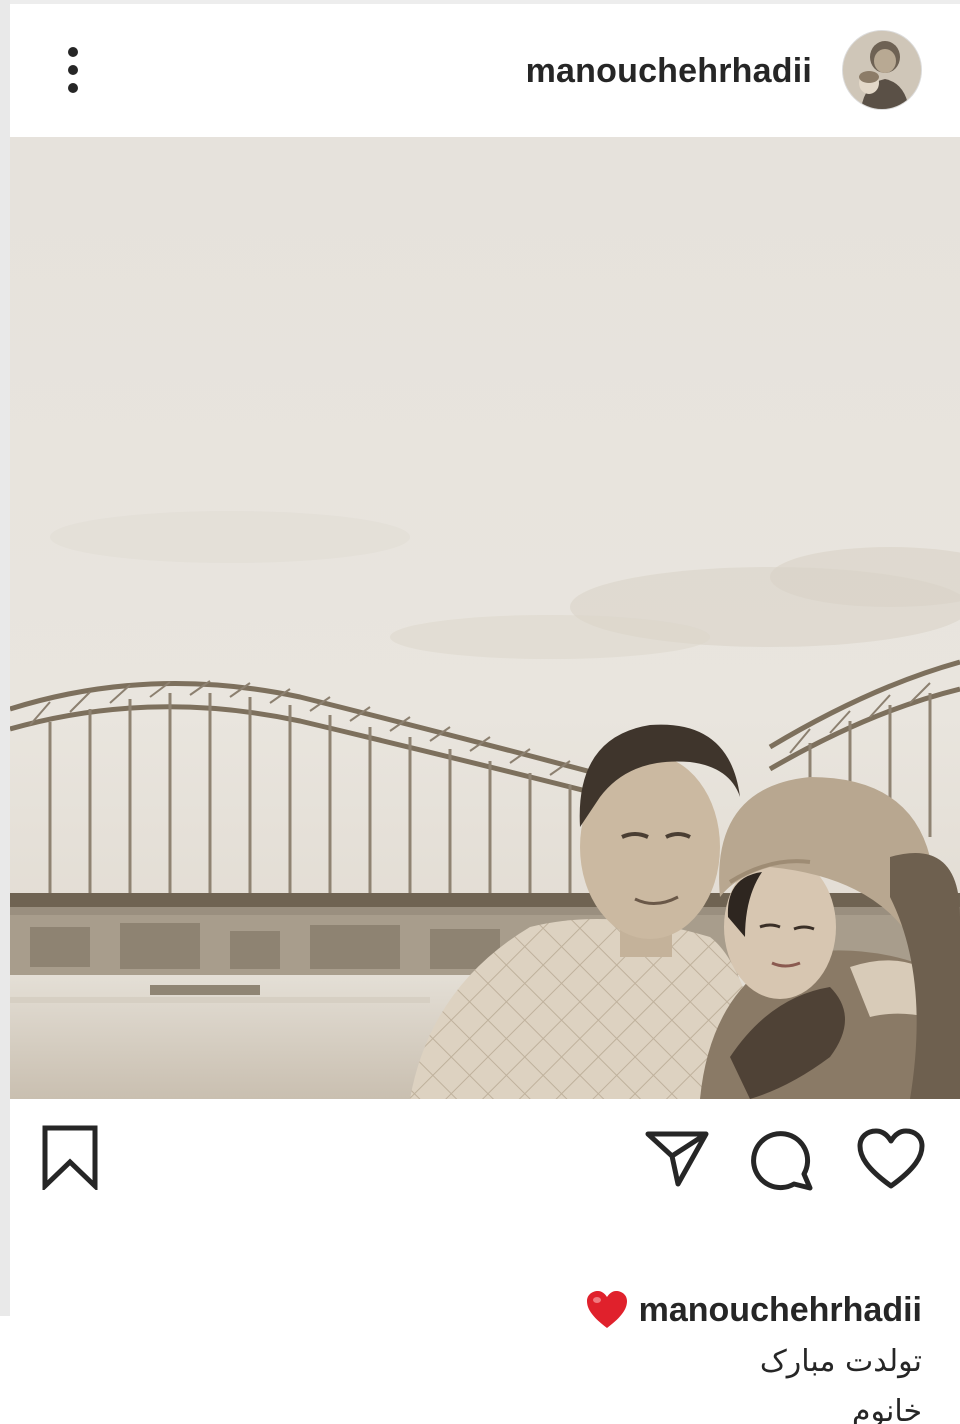 This screenshot has width=960, height=1424. I want to click on left-border, so click(5, 658).